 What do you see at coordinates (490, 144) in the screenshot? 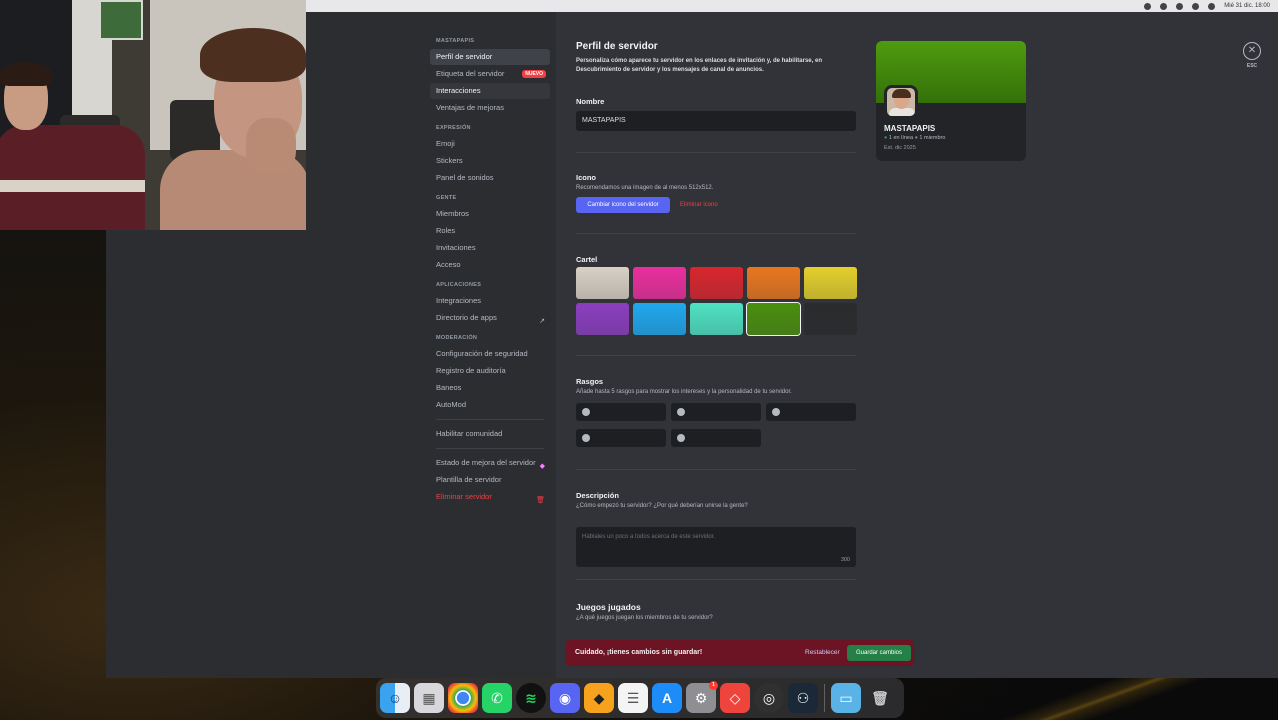
I see `nav-item-emoji: Emoji` at bounding box center [490, 144].